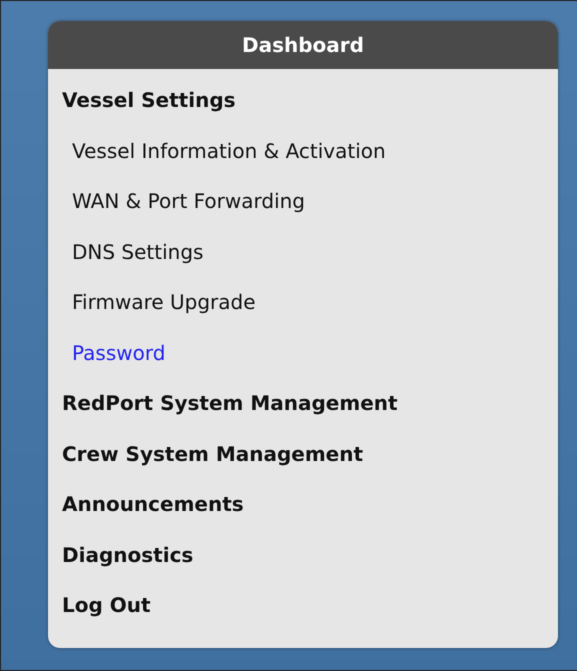 This screenshot has width=577, height=671. Describe the element at coordinates (303, 453) in the screenshot. I see `menu-item: Crew System Management` at that location.